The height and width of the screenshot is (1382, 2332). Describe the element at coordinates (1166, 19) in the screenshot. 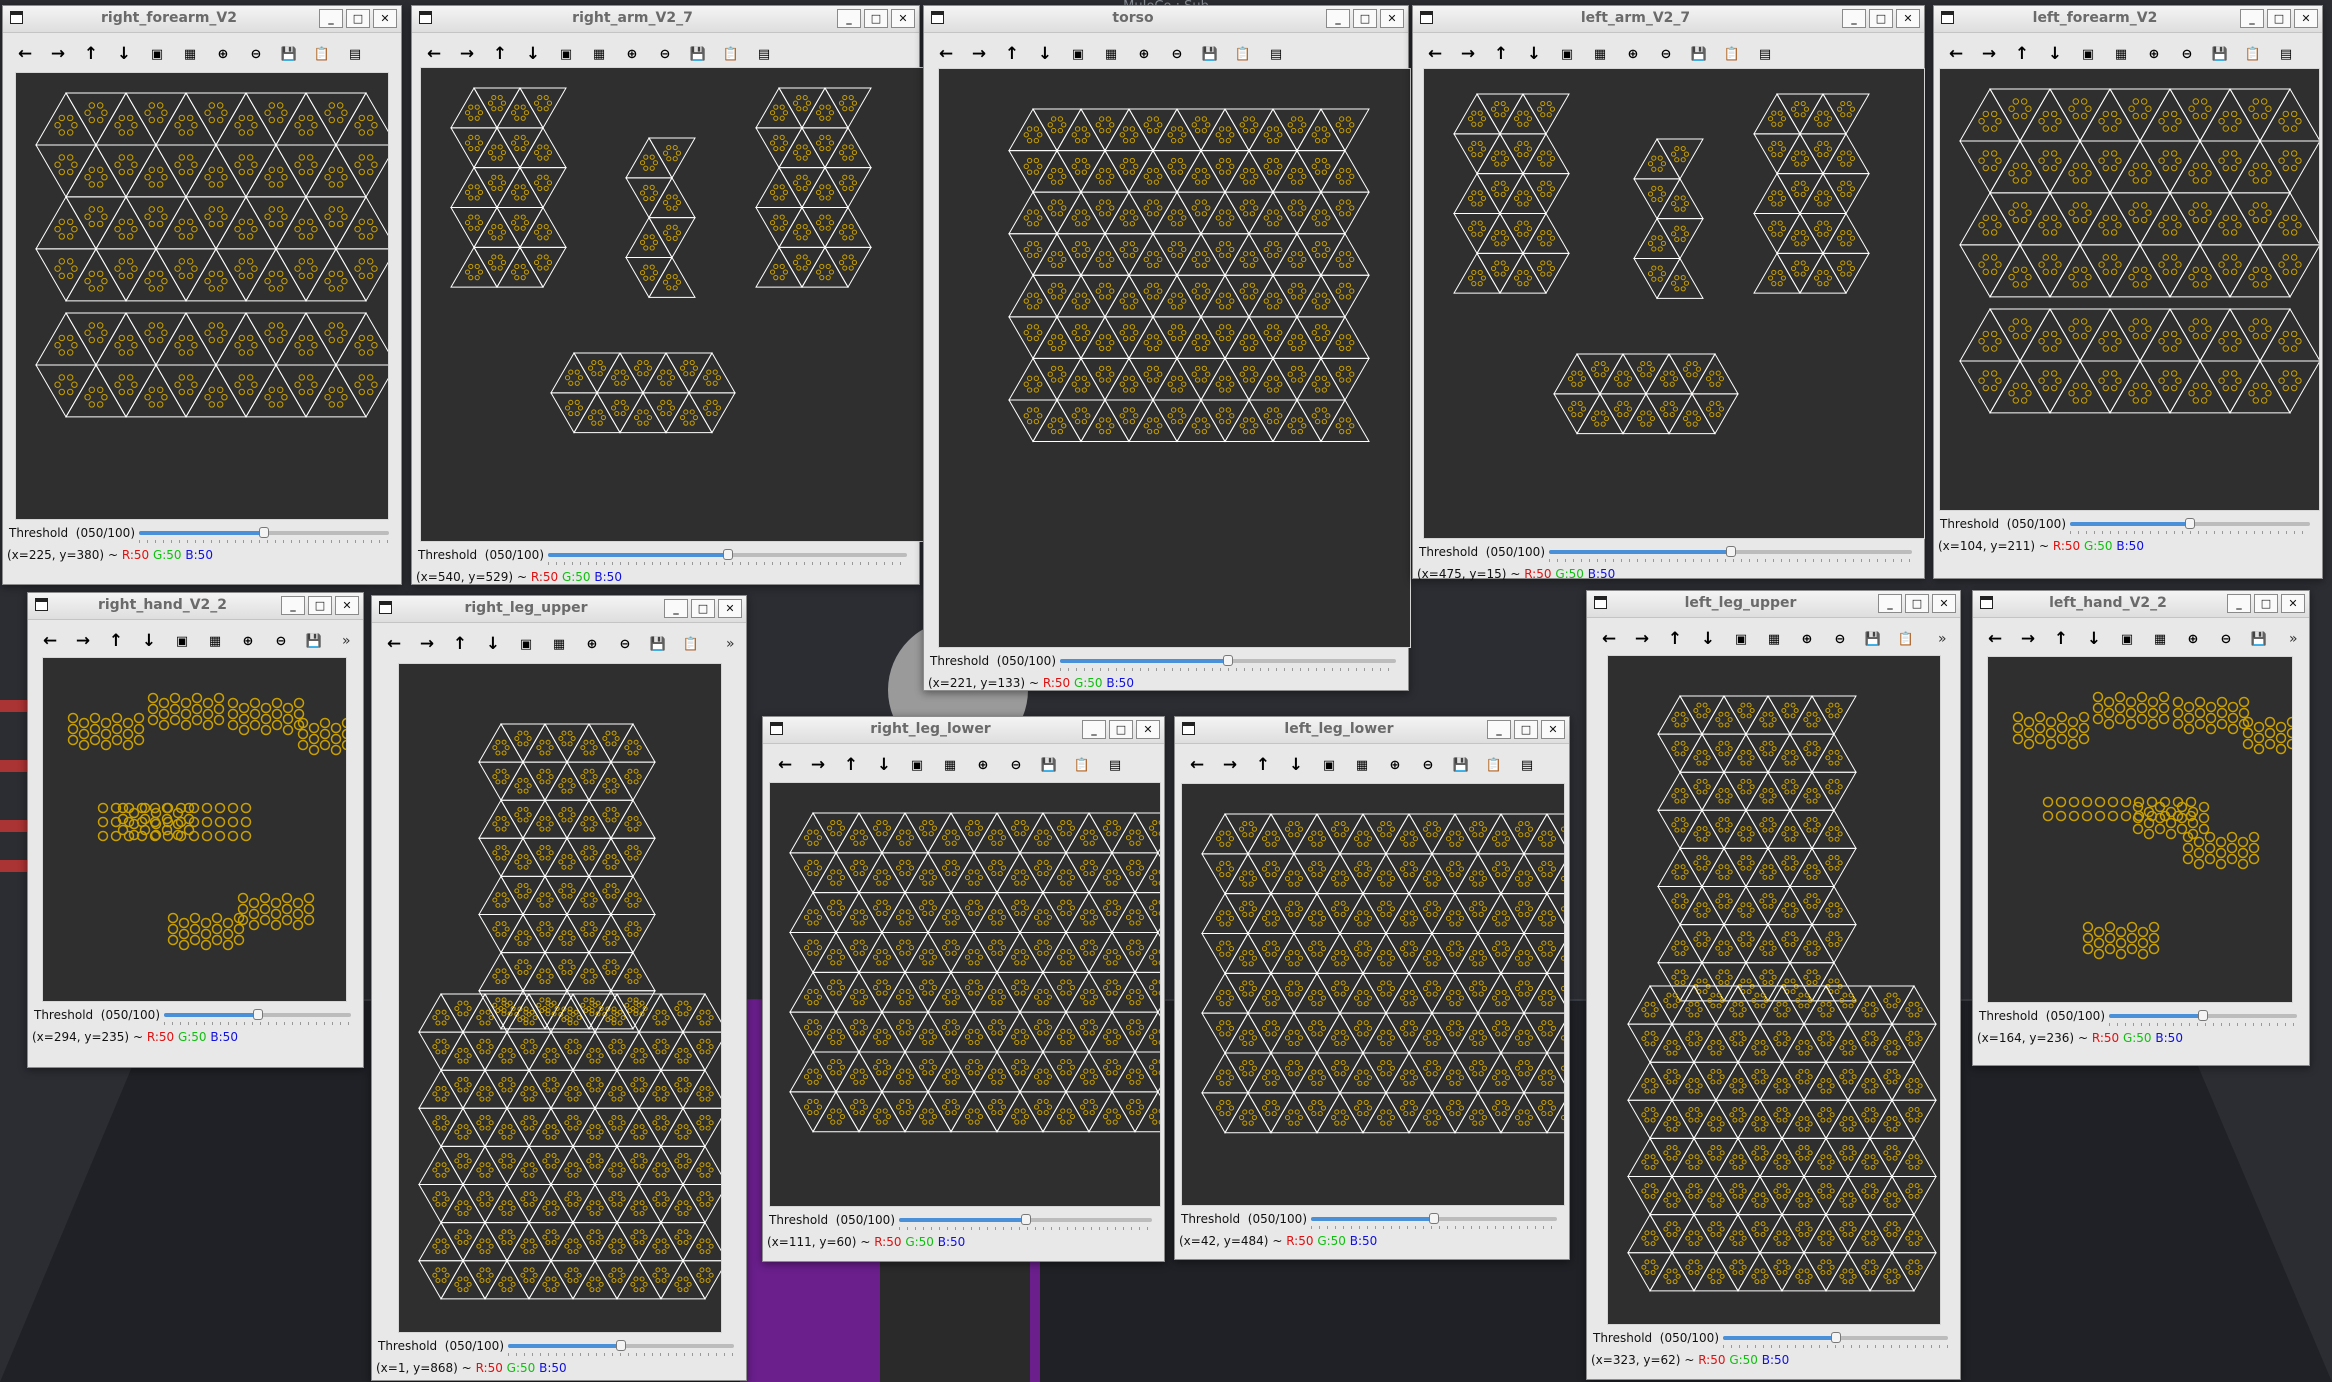

I see `title-bar: torso _ □ ✕` at that location.